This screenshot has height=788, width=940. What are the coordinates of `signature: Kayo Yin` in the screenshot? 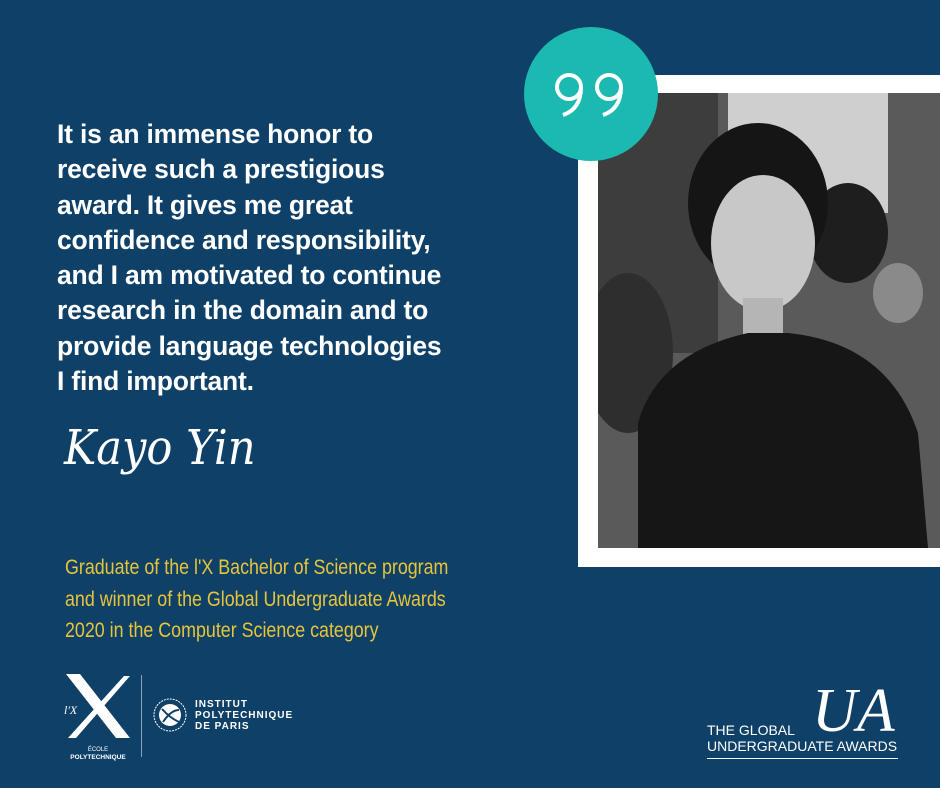 It's located at (160, 448).